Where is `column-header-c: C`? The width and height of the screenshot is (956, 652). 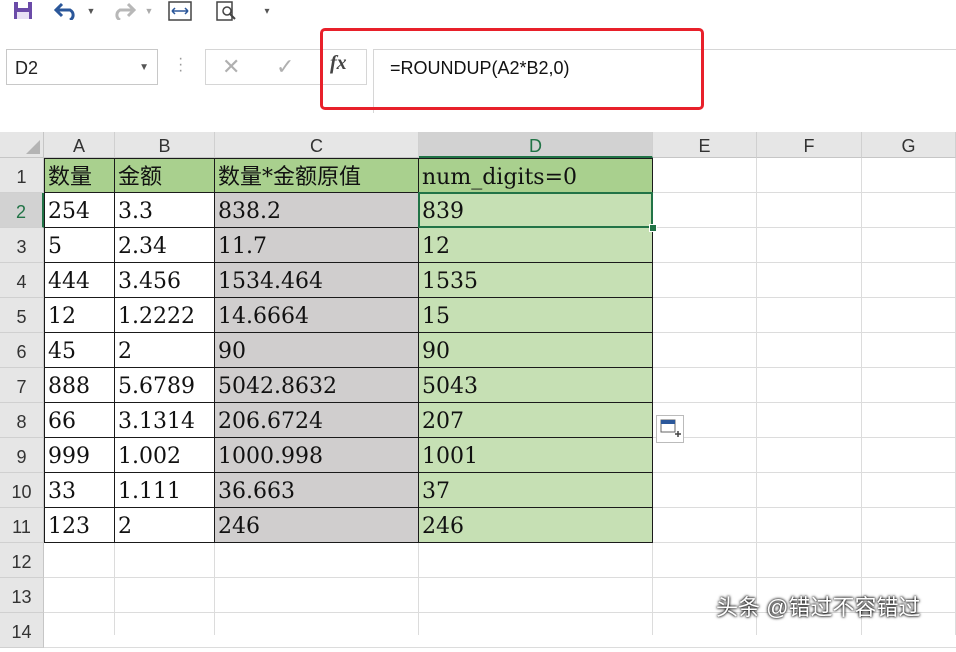 column-header-c: C is located at coordinates (317, 145).